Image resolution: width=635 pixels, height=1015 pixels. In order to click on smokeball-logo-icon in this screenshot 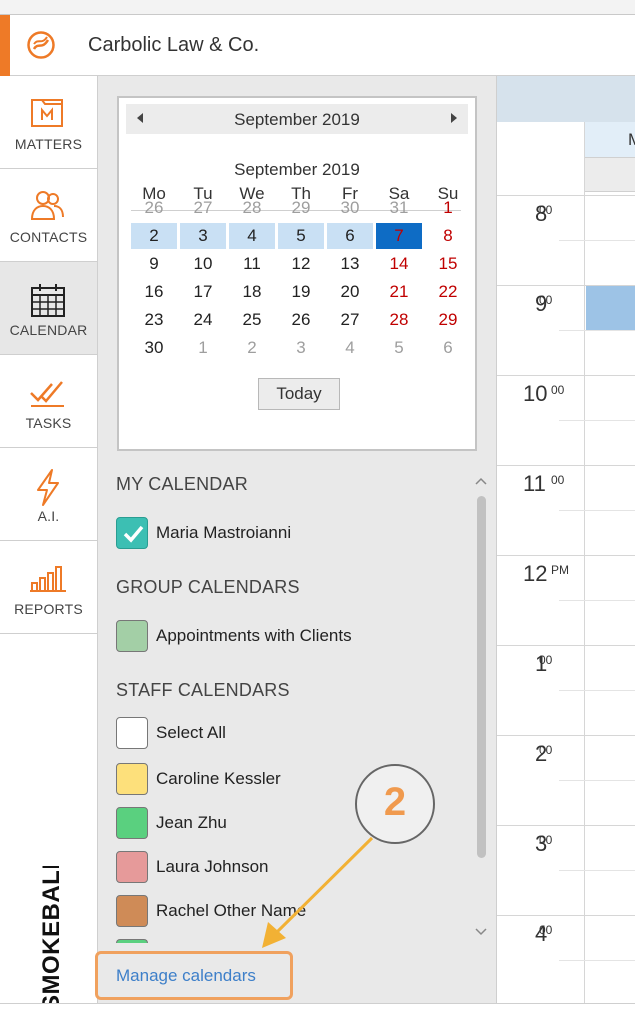, I will do `click(41, 45)`.